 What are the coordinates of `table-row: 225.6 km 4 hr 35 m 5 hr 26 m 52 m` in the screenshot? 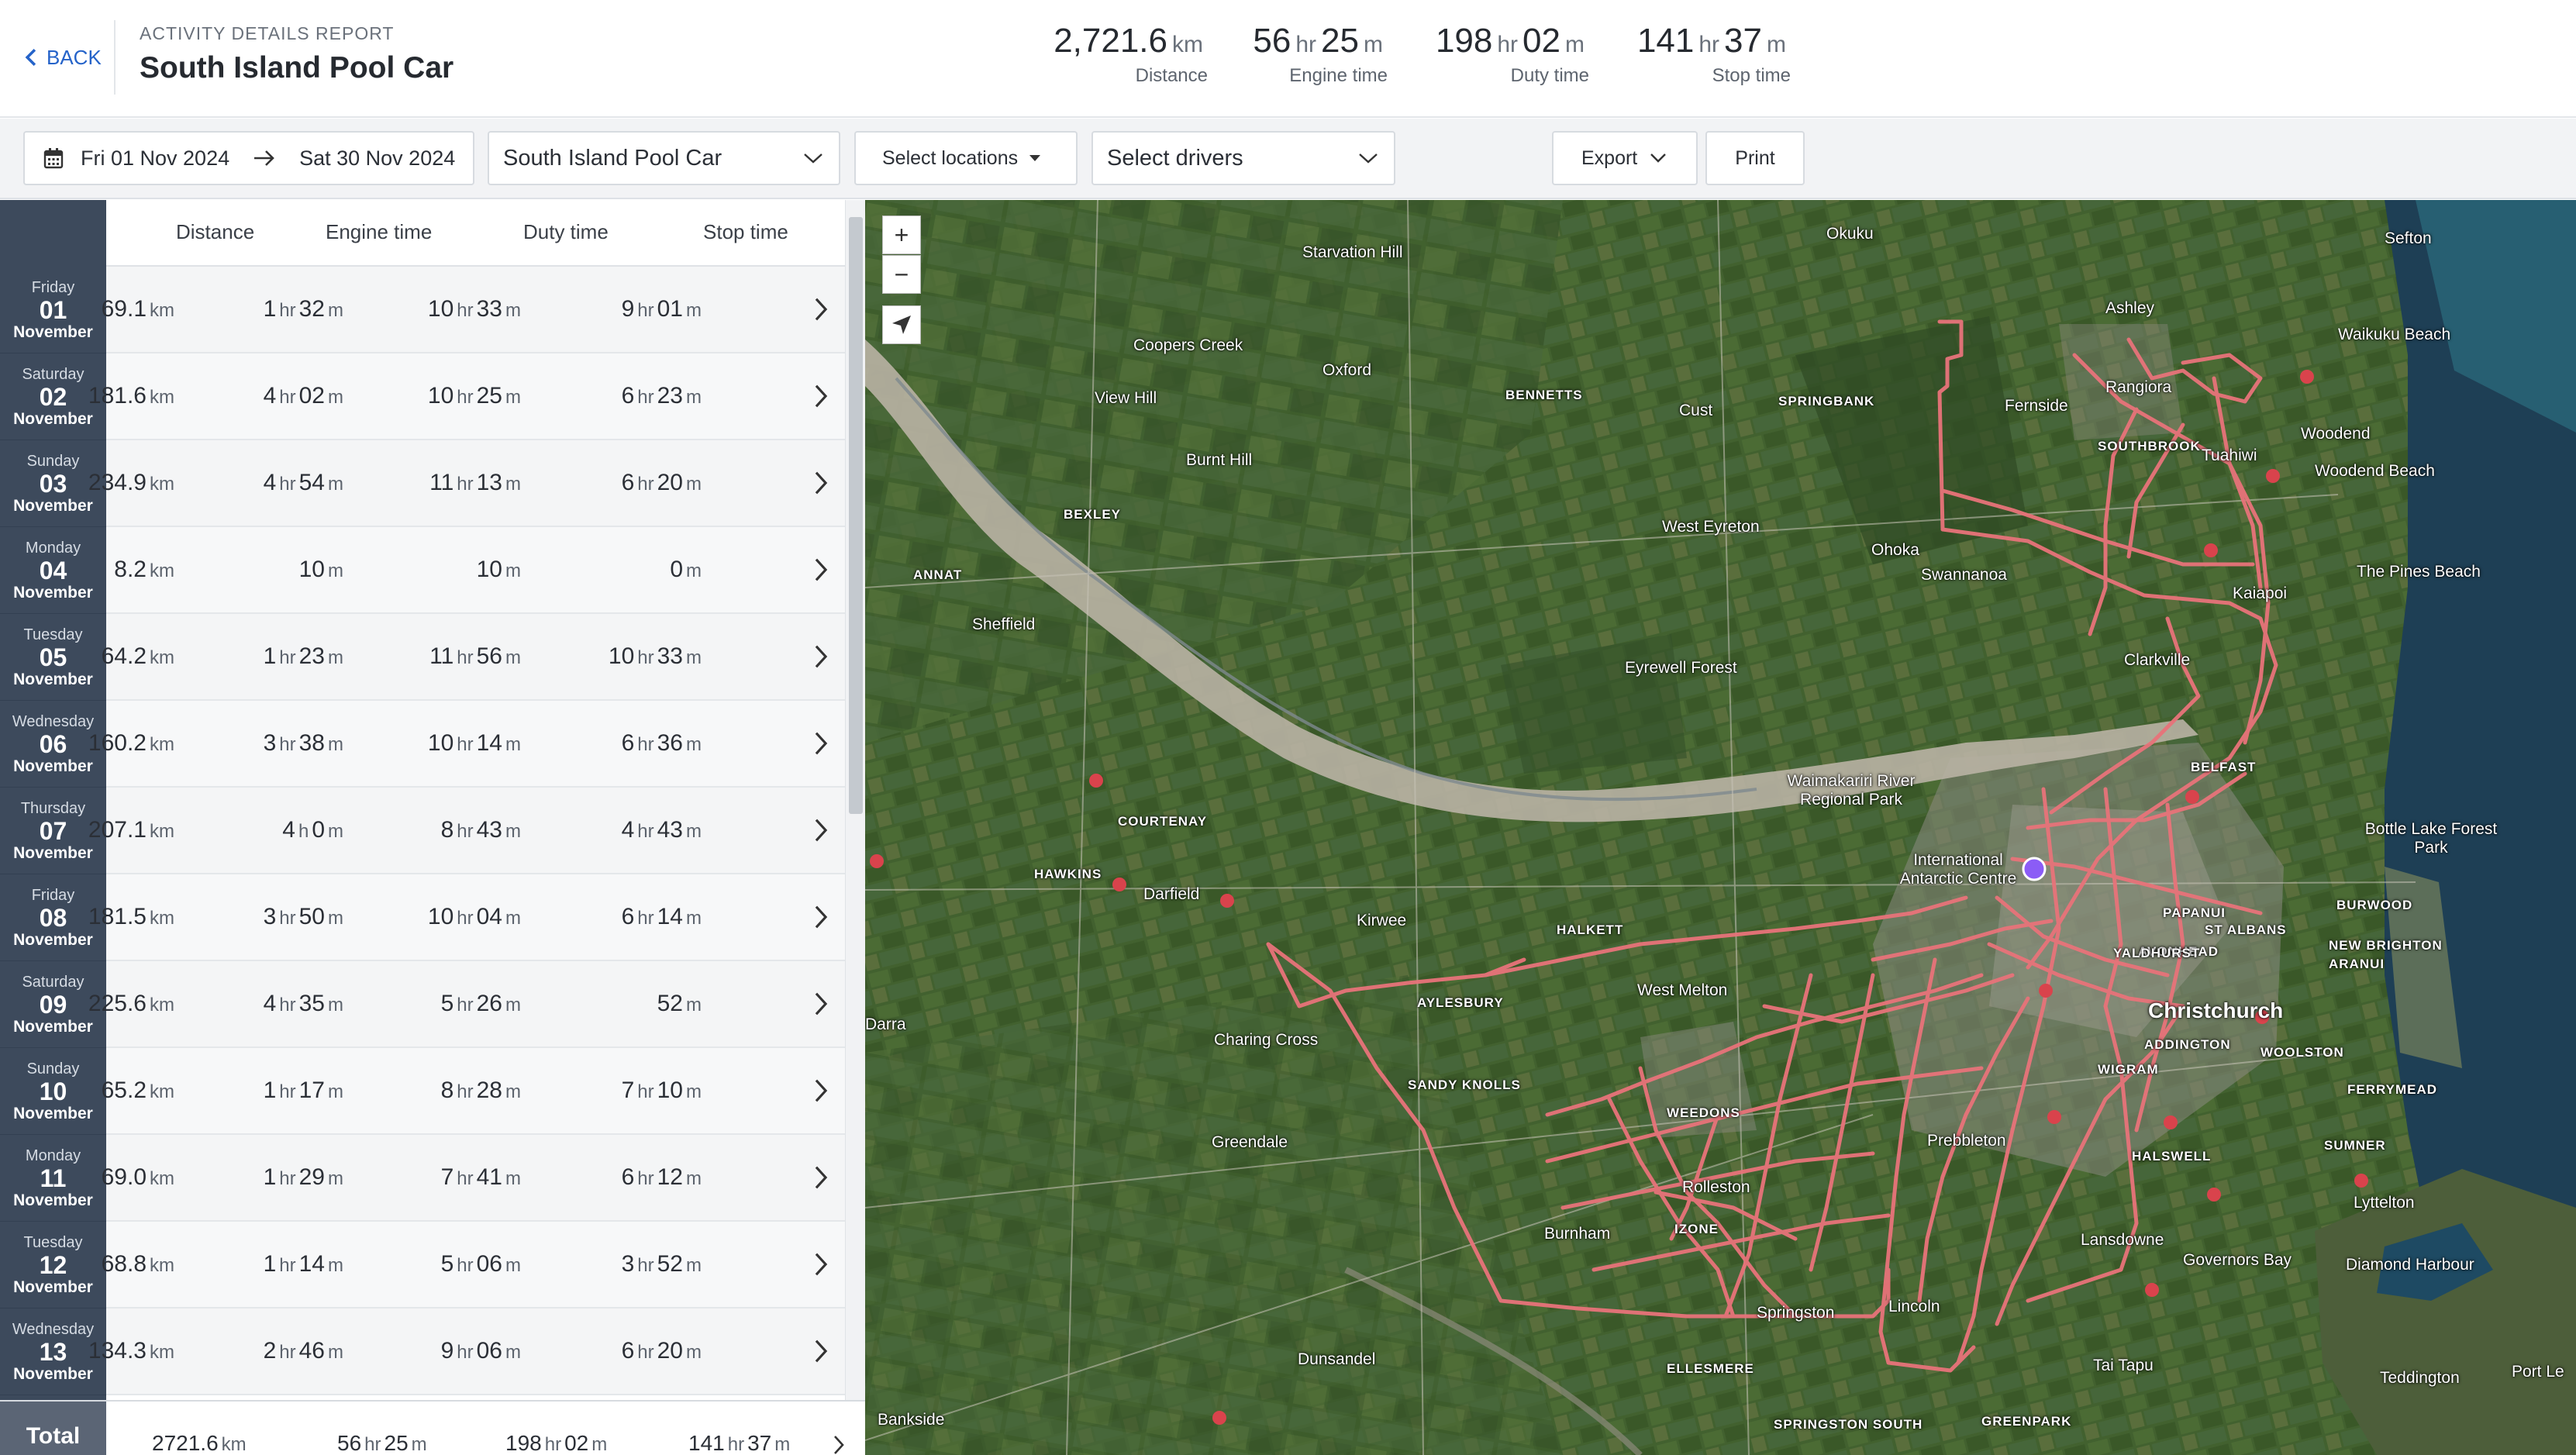 It's located at (466, 1005).